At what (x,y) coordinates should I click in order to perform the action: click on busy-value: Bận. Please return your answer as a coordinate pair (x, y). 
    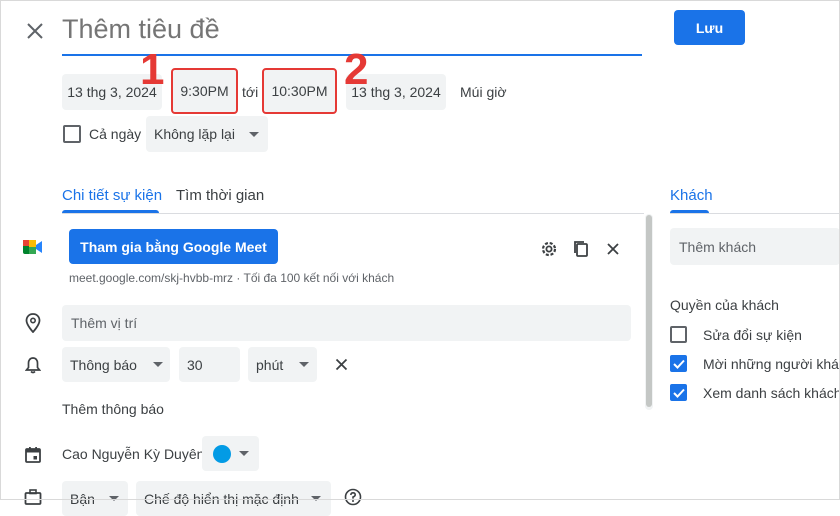
    Looking at the image, I should click on (82, 498).